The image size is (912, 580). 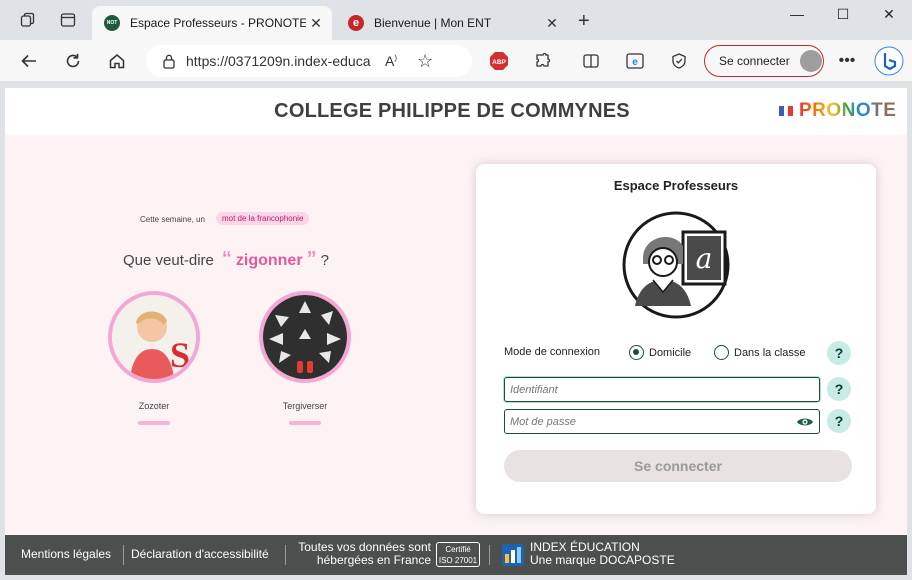 What do you see at coordinates (662, 421) in the screenshot?
I see `password-input: Mot de passe` at bounding box center [662, 421].